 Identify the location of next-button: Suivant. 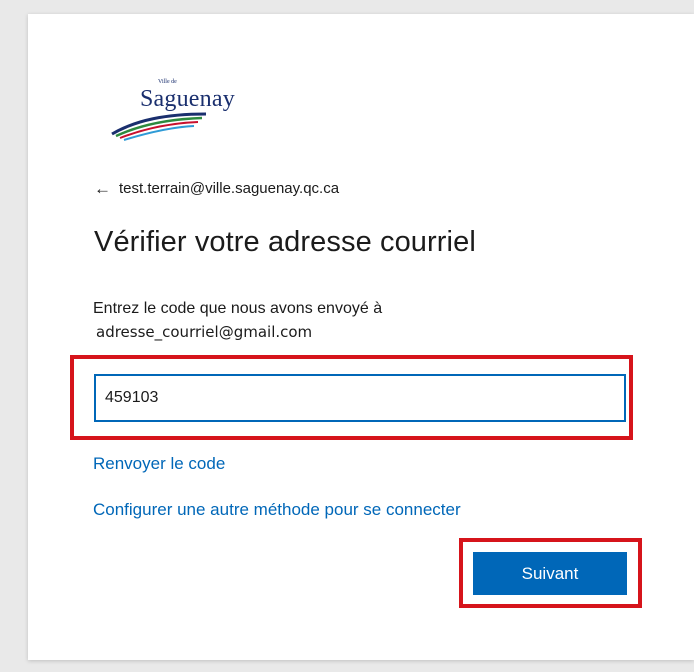
(550, 573).